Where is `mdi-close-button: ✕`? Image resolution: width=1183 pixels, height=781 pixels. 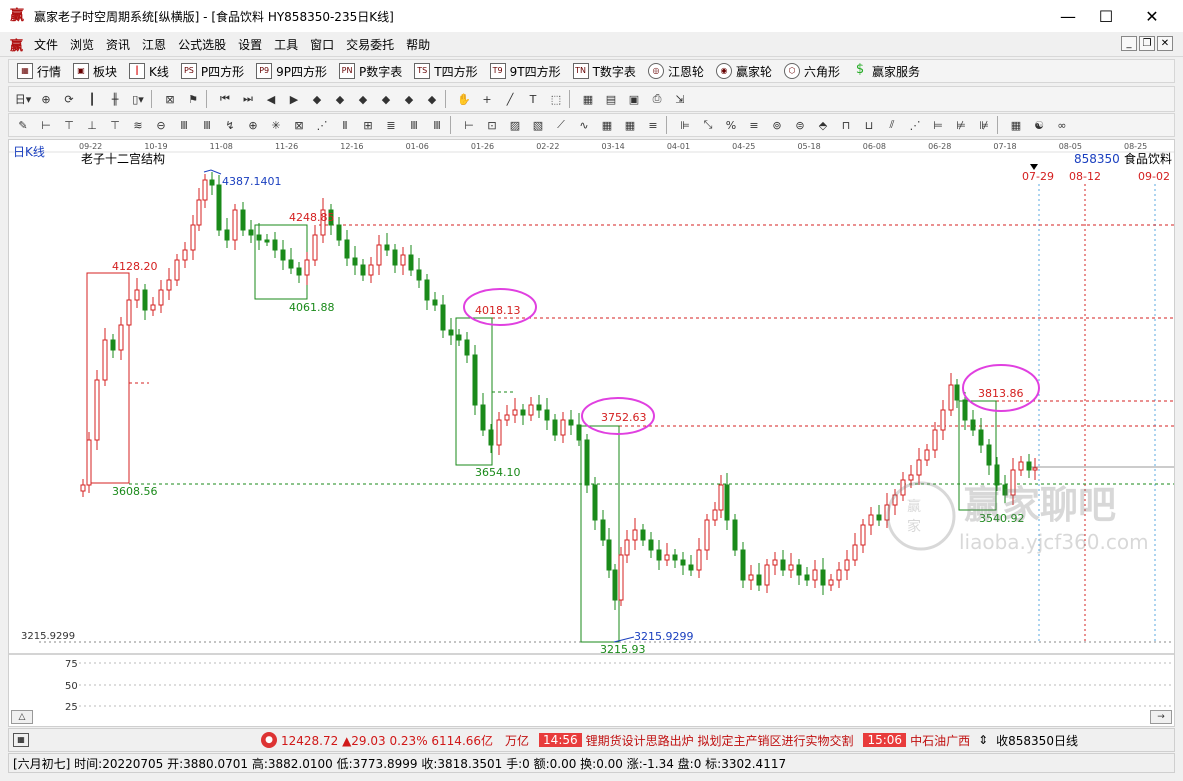
mdi-close-button: ✕ is located at coordinates (1165, 43).